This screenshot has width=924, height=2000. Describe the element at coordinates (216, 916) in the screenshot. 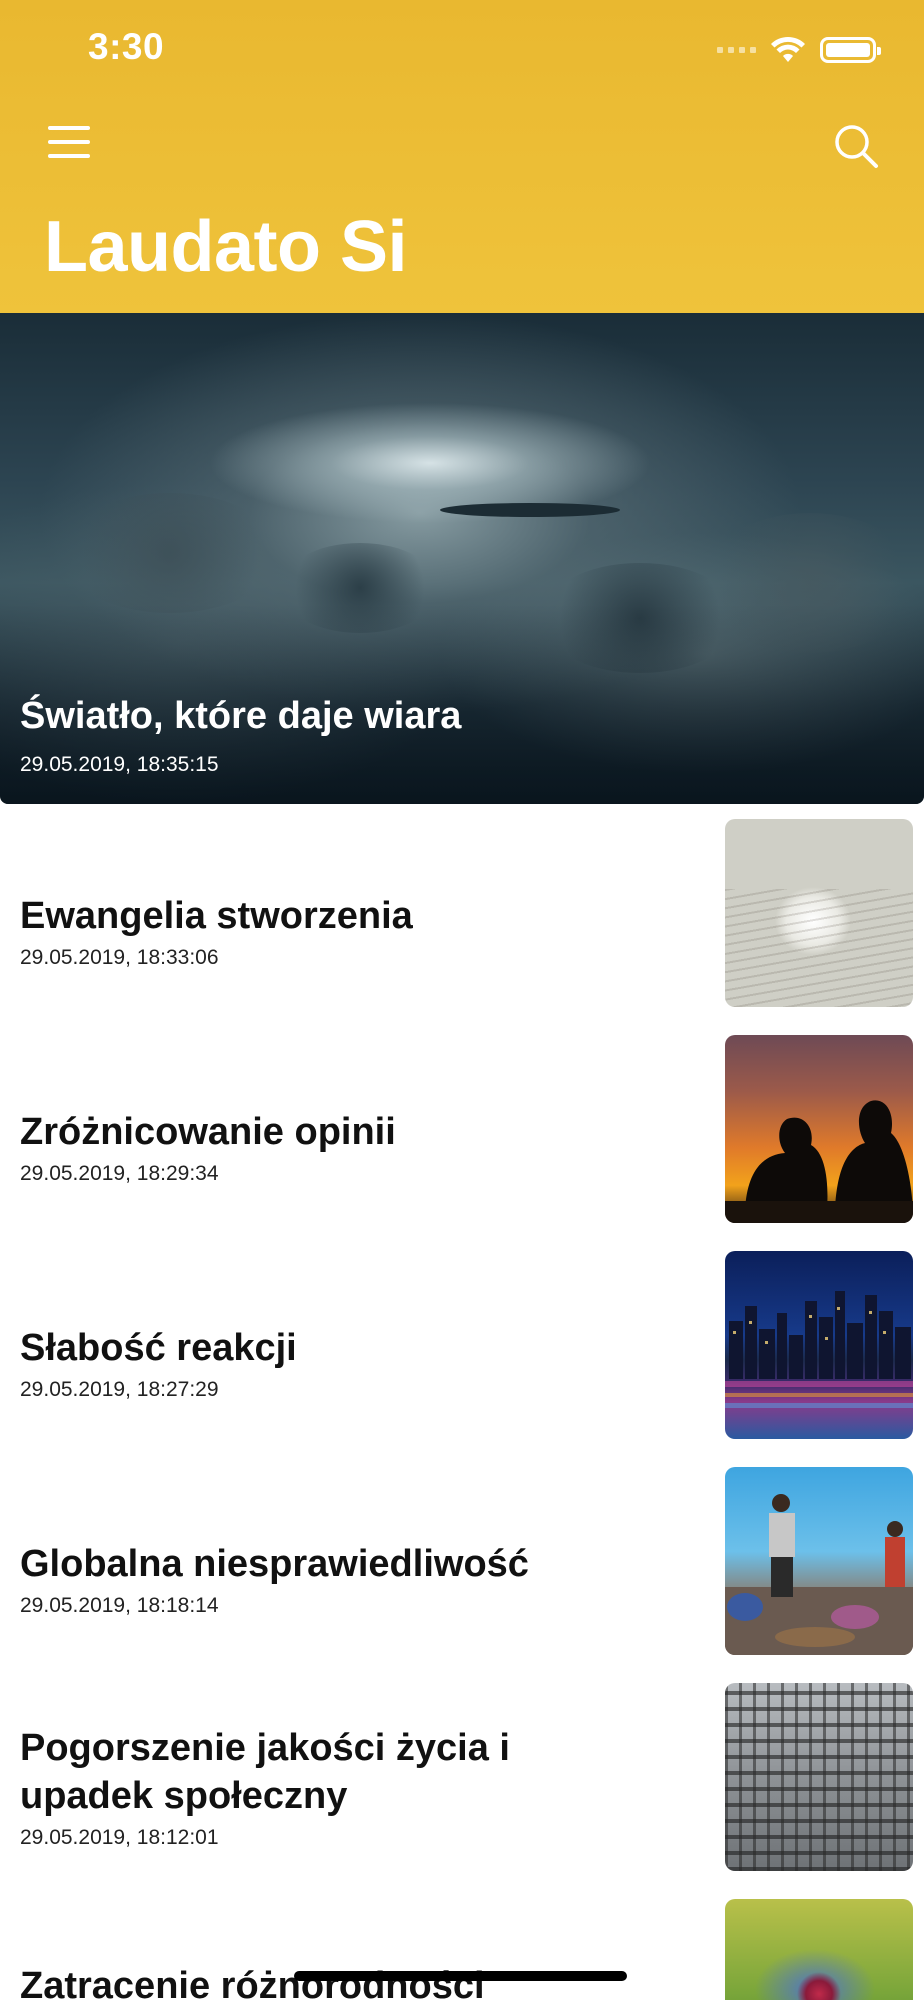

I see `article-title: Ewangelia stworzenia` at that location.